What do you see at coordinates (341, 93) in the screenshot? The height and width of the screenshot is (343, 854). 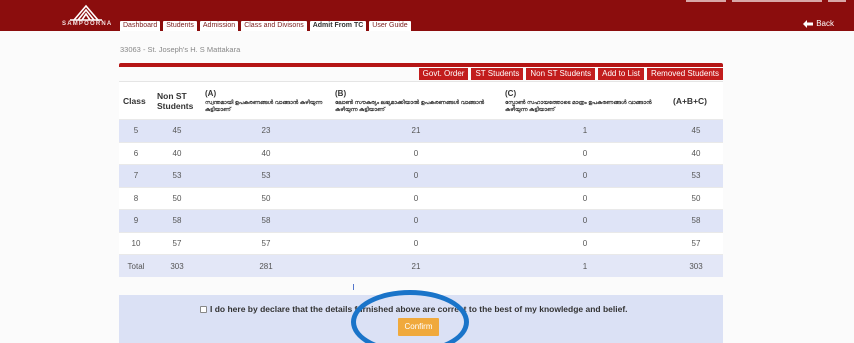 I see `header-b-prefix: (B)` at bounding box center [341, 93].